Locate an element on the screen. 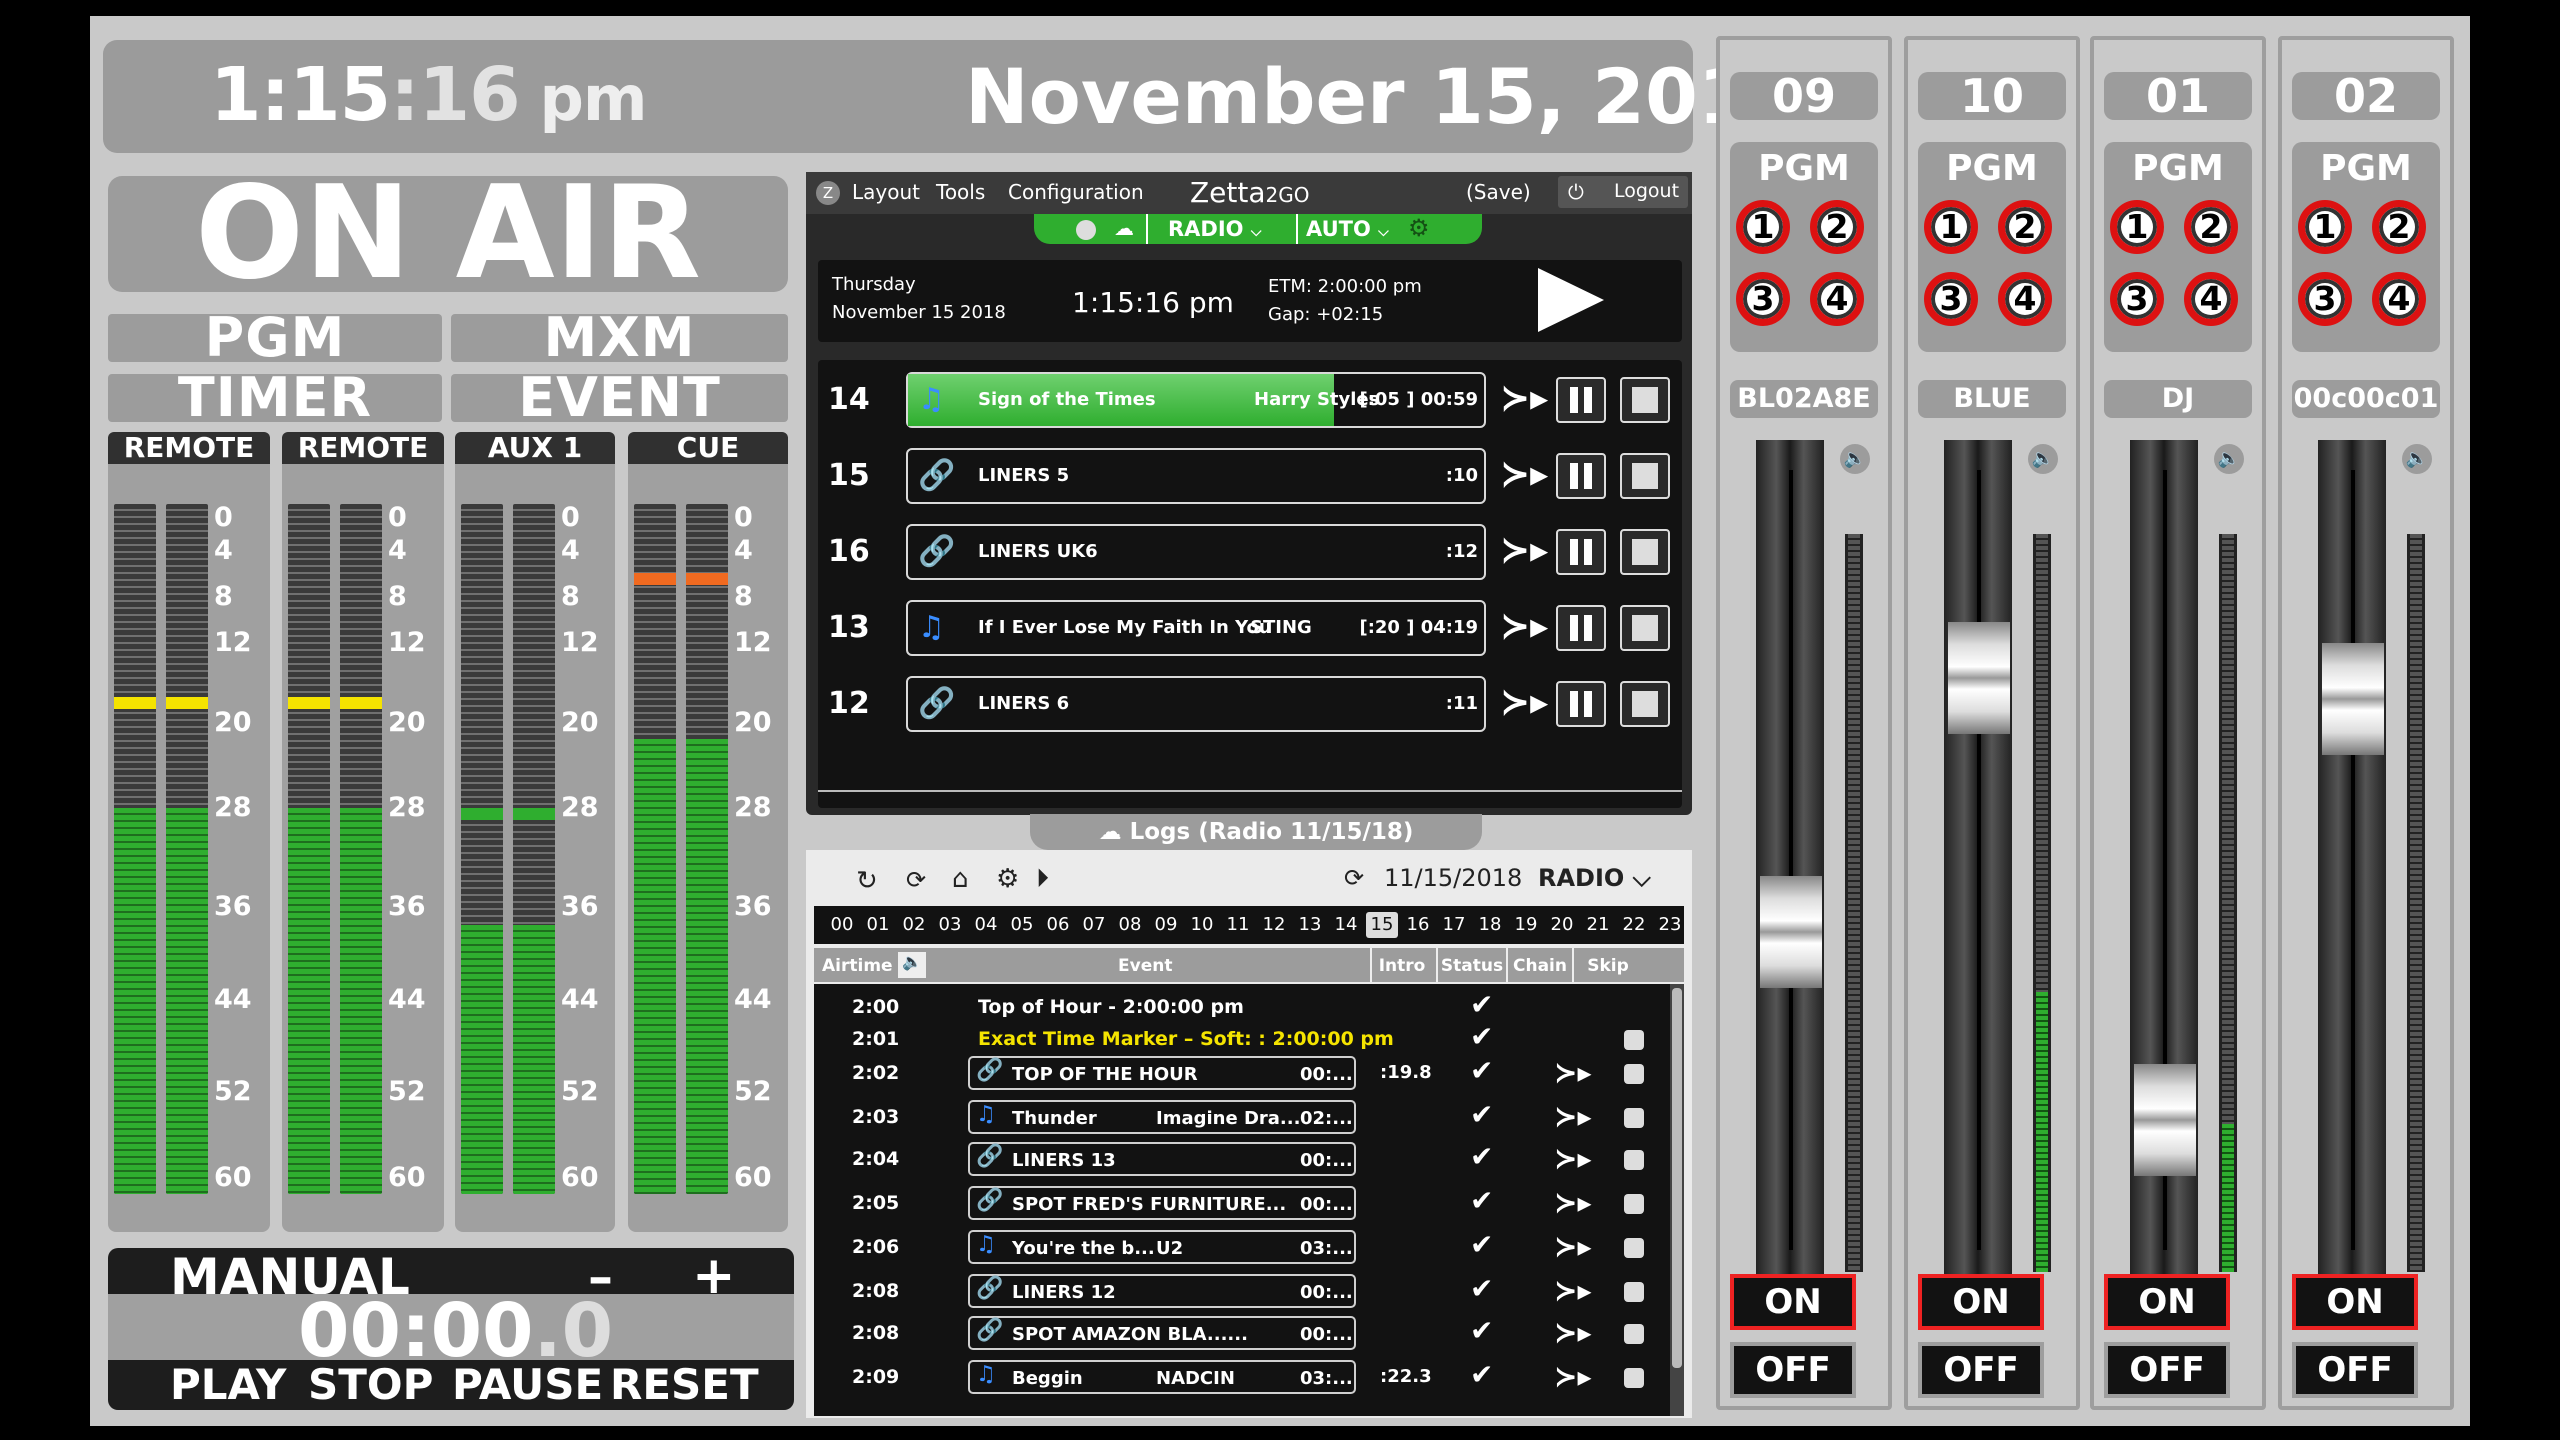 Image resolution: width=2560 pixels, height=1440 pixels. playlist-item: 🔗 LINERS UK6:12 is located at coordinates (1196, 552).